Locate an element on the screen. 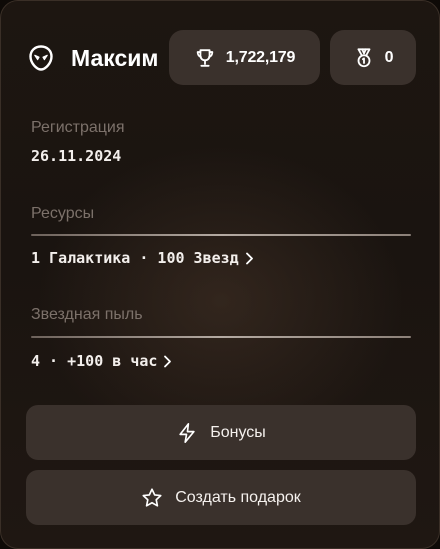  star-icon is located at coordinates (152, 497).